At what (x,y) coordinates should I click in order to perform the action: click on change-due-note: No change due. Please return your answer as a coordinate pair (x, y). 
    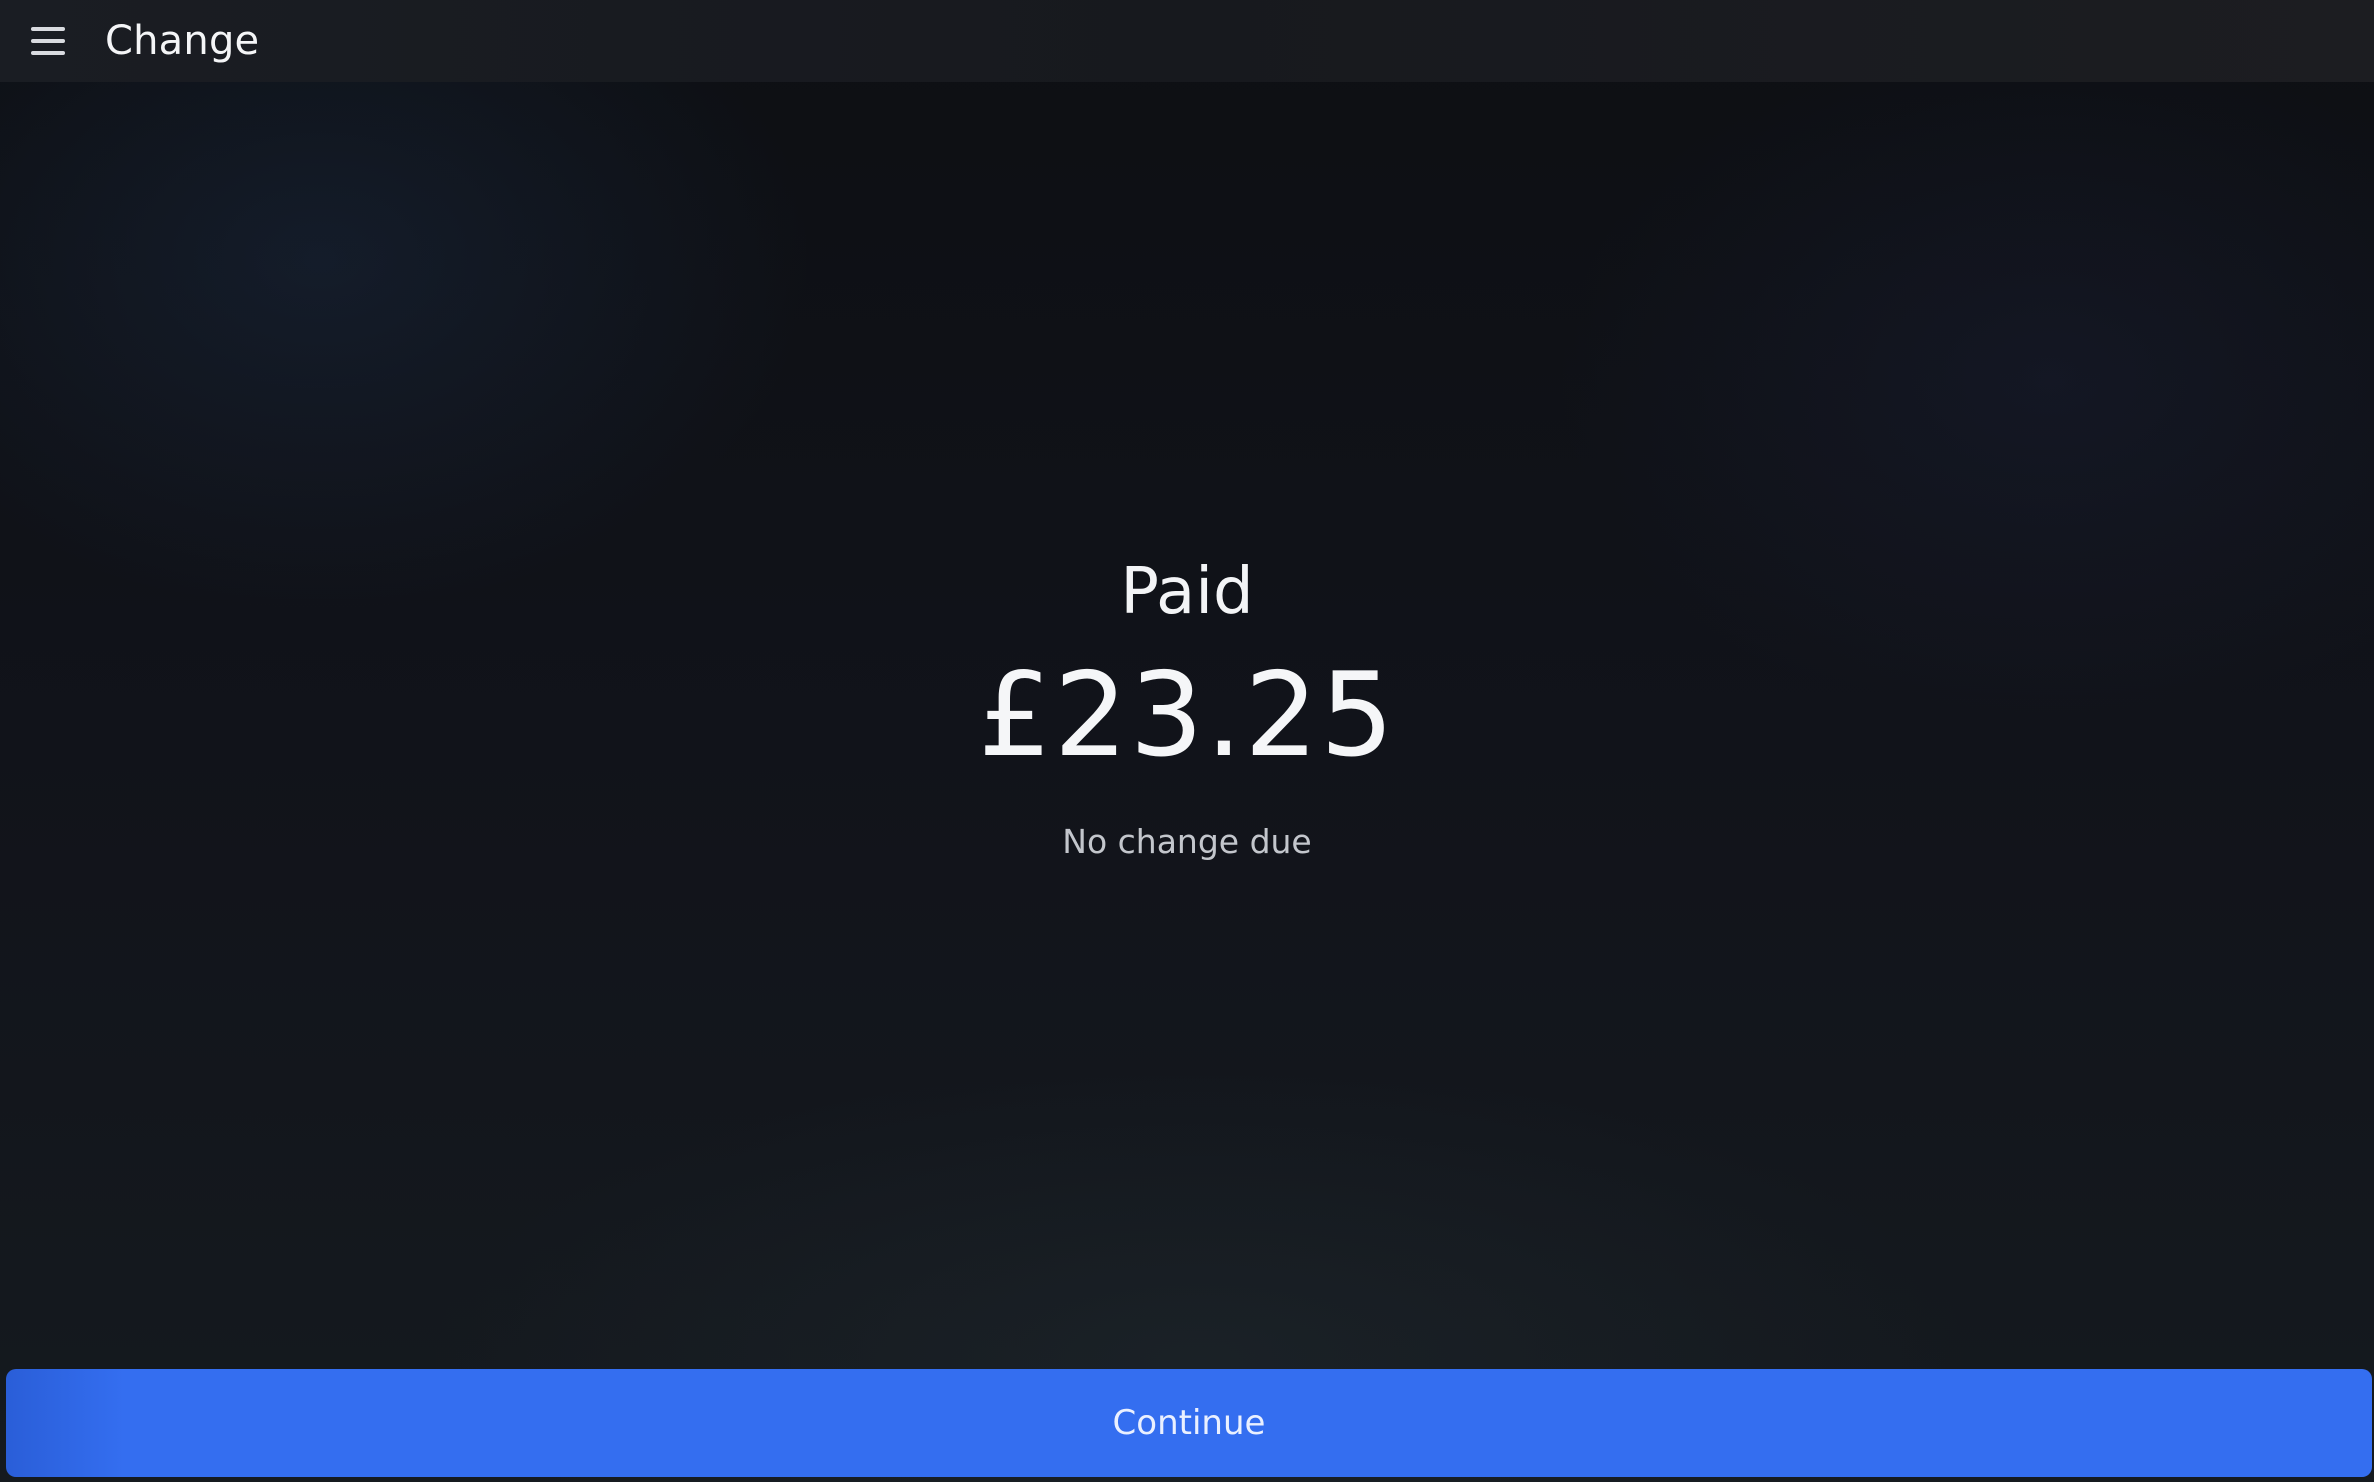
    Looking at the image, I should click on (1187, 841).